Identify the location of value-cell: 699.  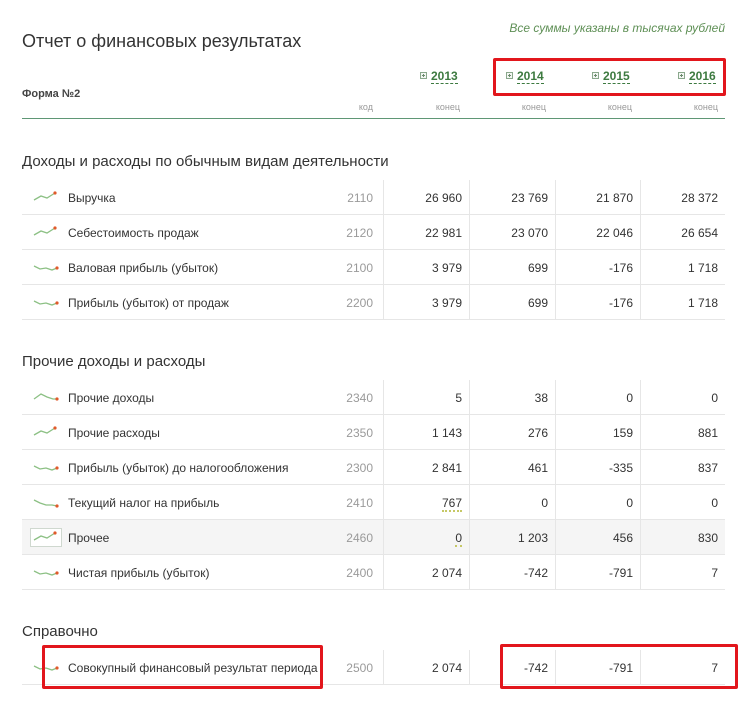
(512, 302).